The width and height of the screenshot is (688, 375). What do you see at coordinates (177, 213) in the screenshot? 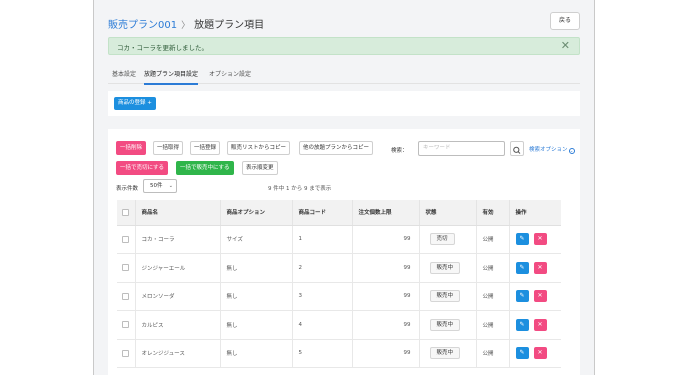
I see `column-header: 商品名` at bounding box center [177, 213].